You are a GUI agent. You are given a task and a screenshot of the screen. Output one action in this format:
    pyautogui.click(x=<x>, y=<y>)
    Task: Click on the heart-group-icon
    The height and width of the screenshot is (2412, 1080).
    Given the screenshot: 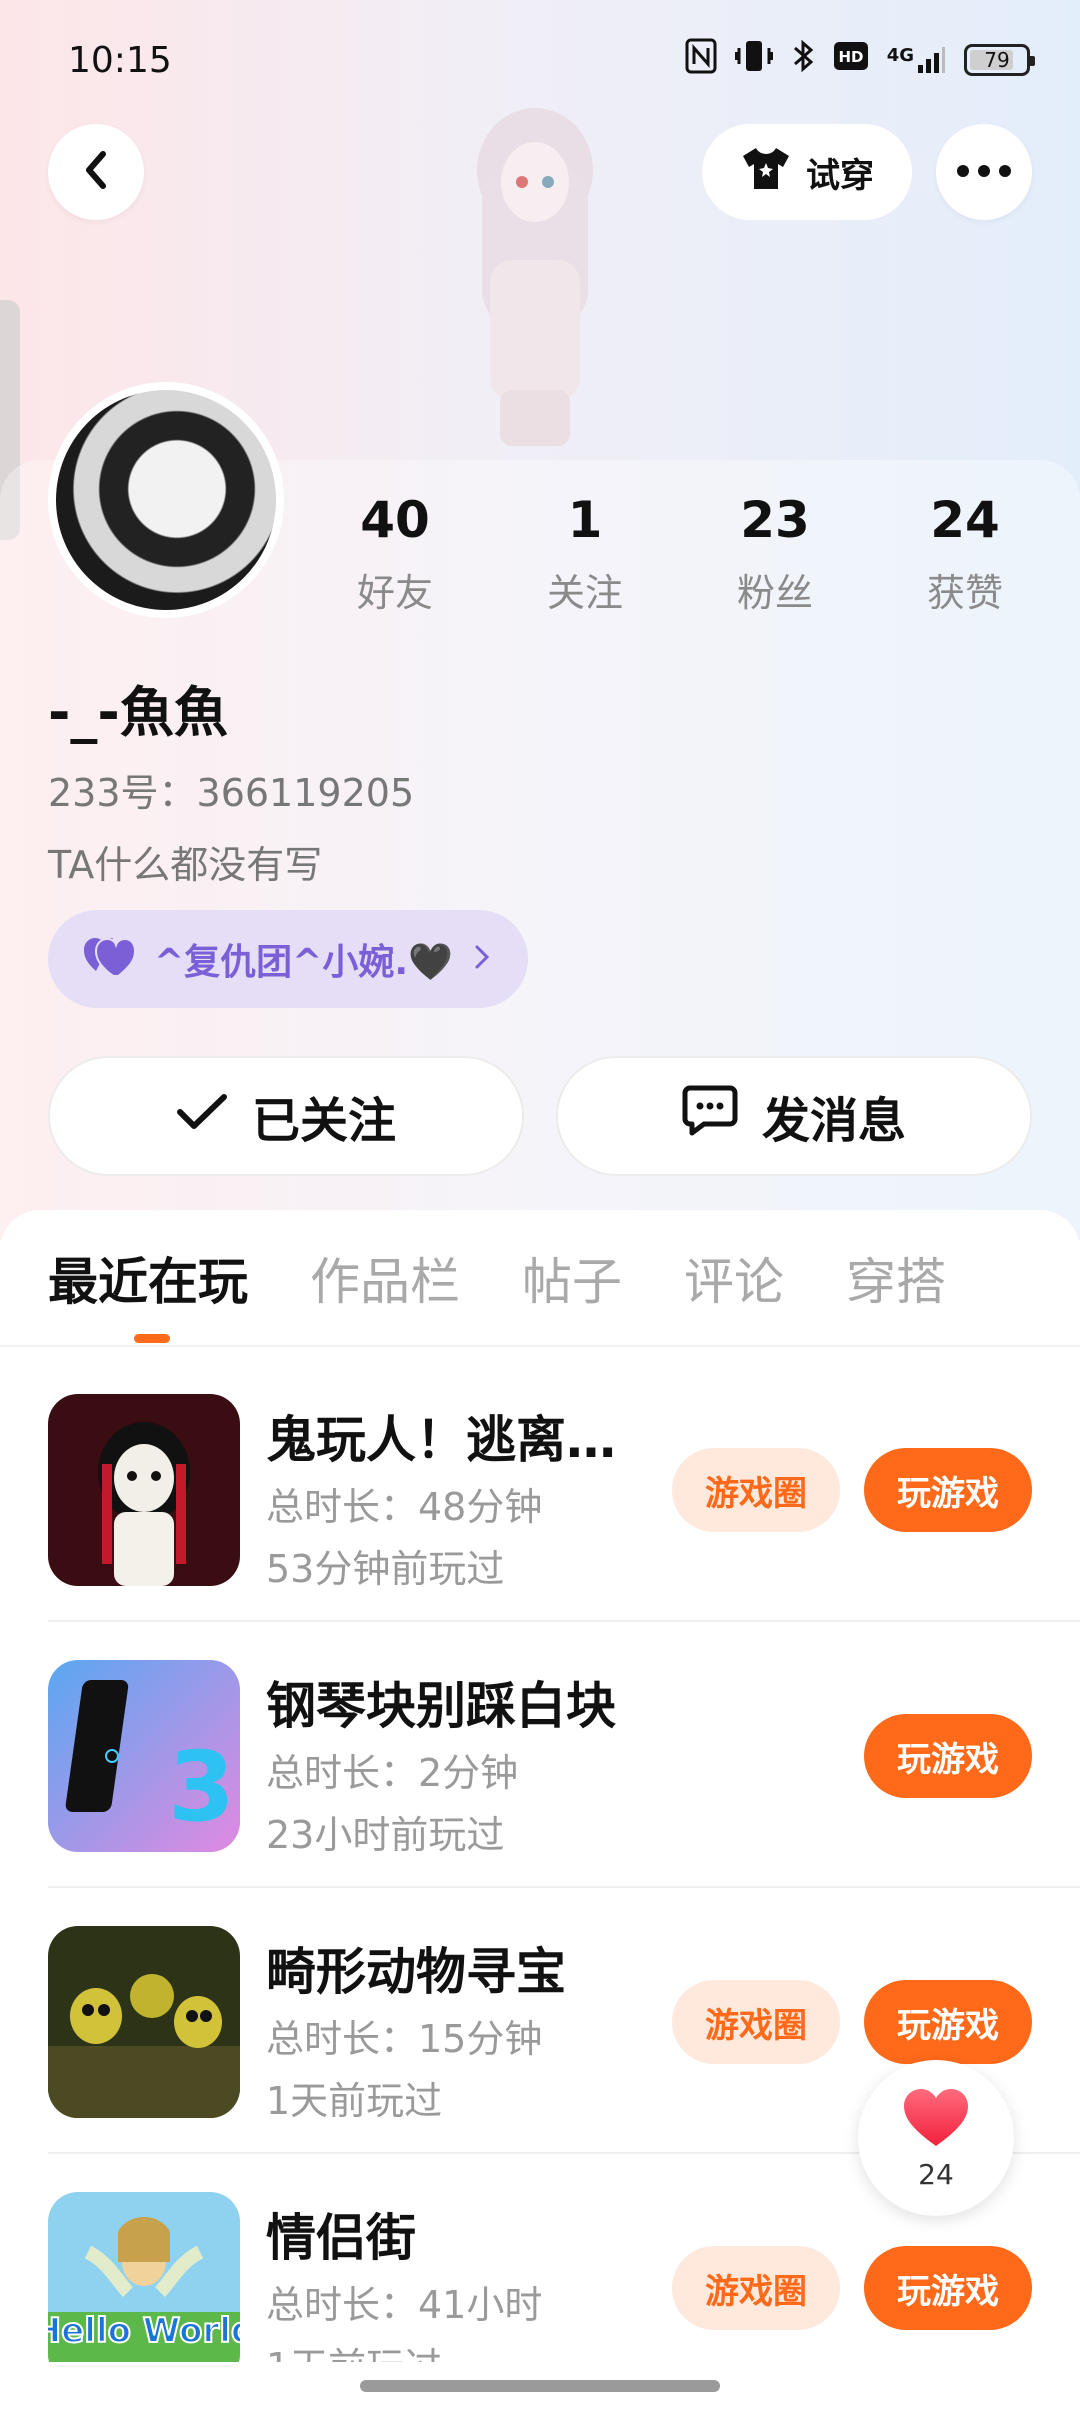 What is the action you would take?
    pyautogui.click(x=109, y=959)
    